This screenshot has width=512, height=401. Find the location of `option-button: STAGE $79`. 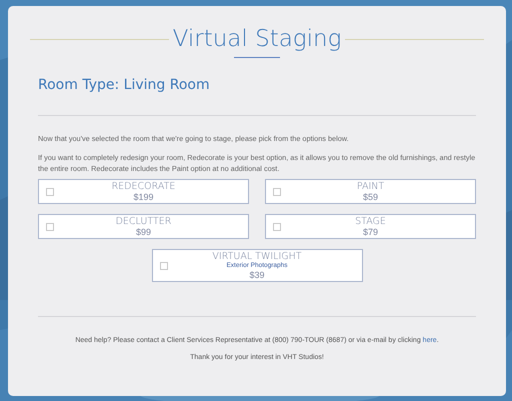

option-button: STAGE $79 is located at coordinates (370, 226).